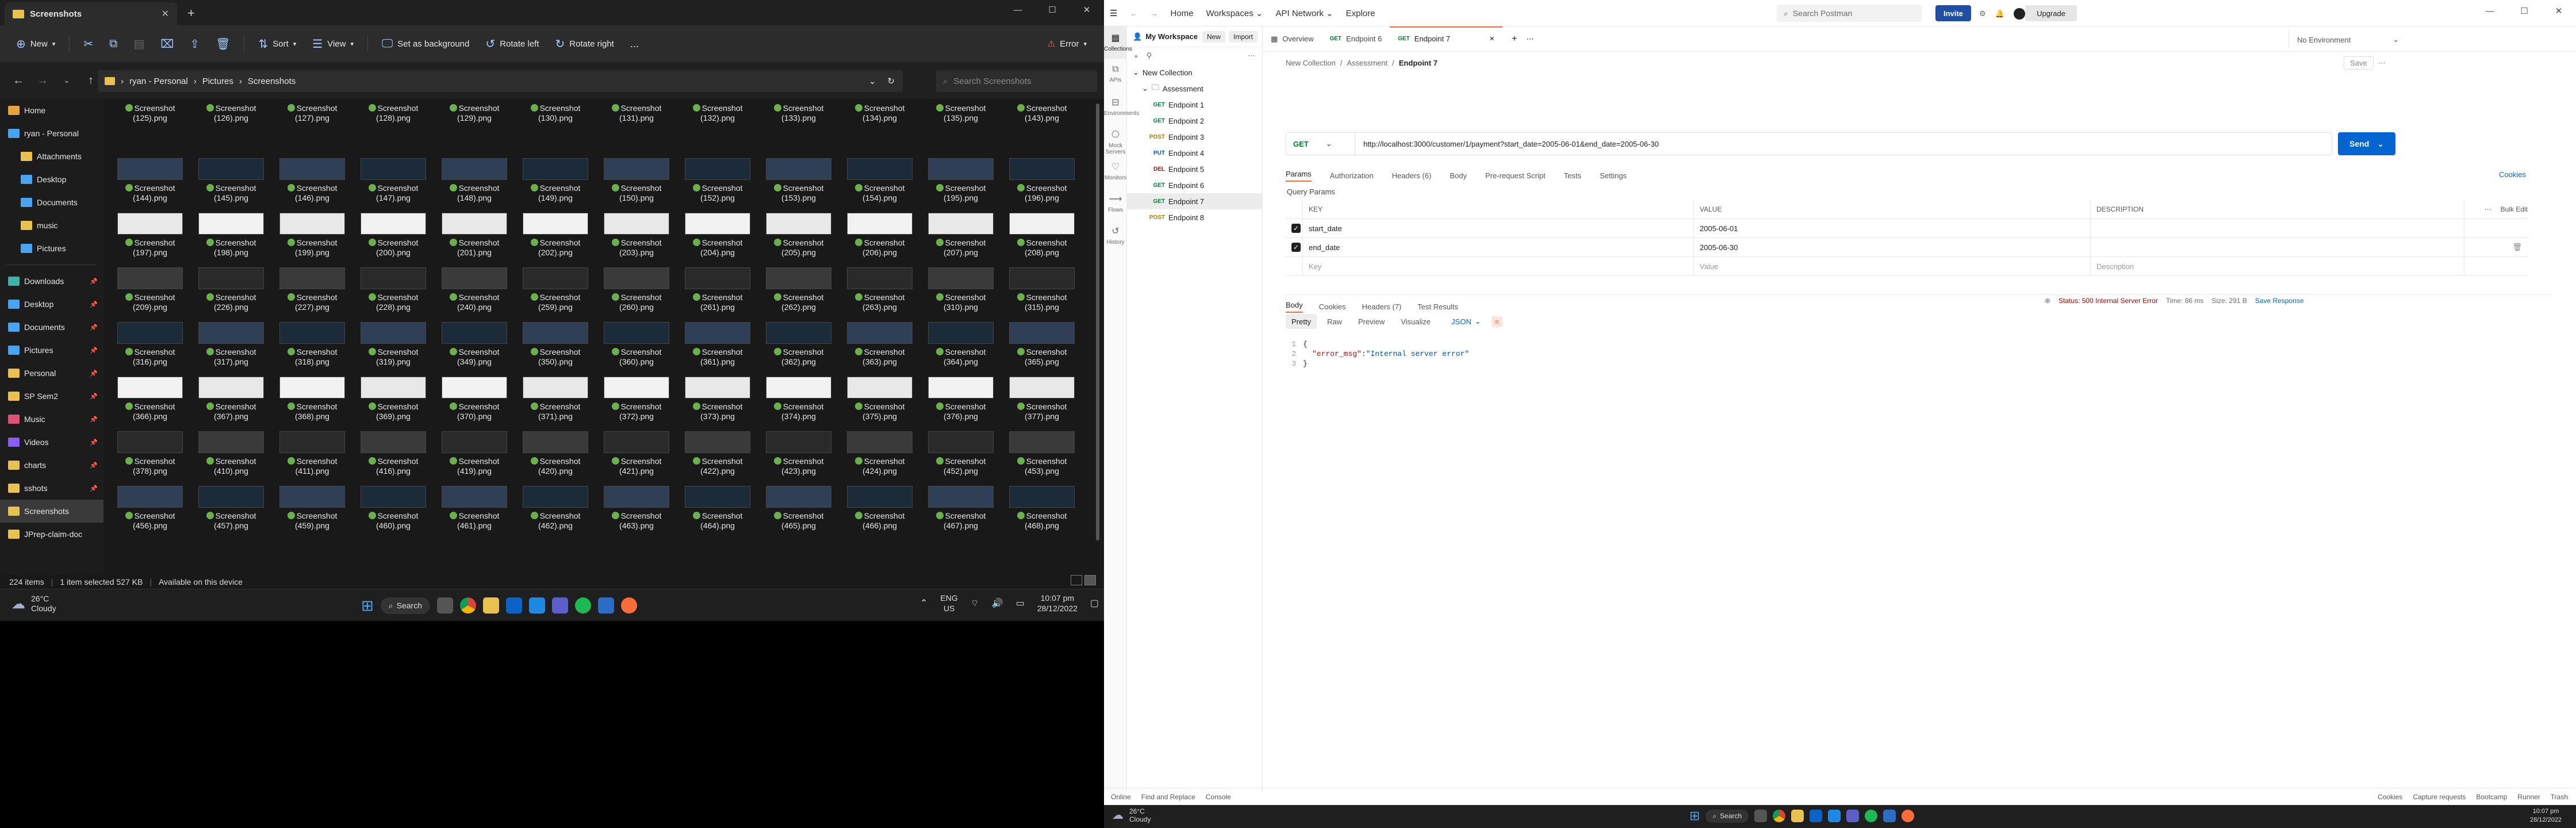 The height and width of the screenshot is (828, 2576). I want to click on file-item: Screenshot (154).png, so click(880, 180).